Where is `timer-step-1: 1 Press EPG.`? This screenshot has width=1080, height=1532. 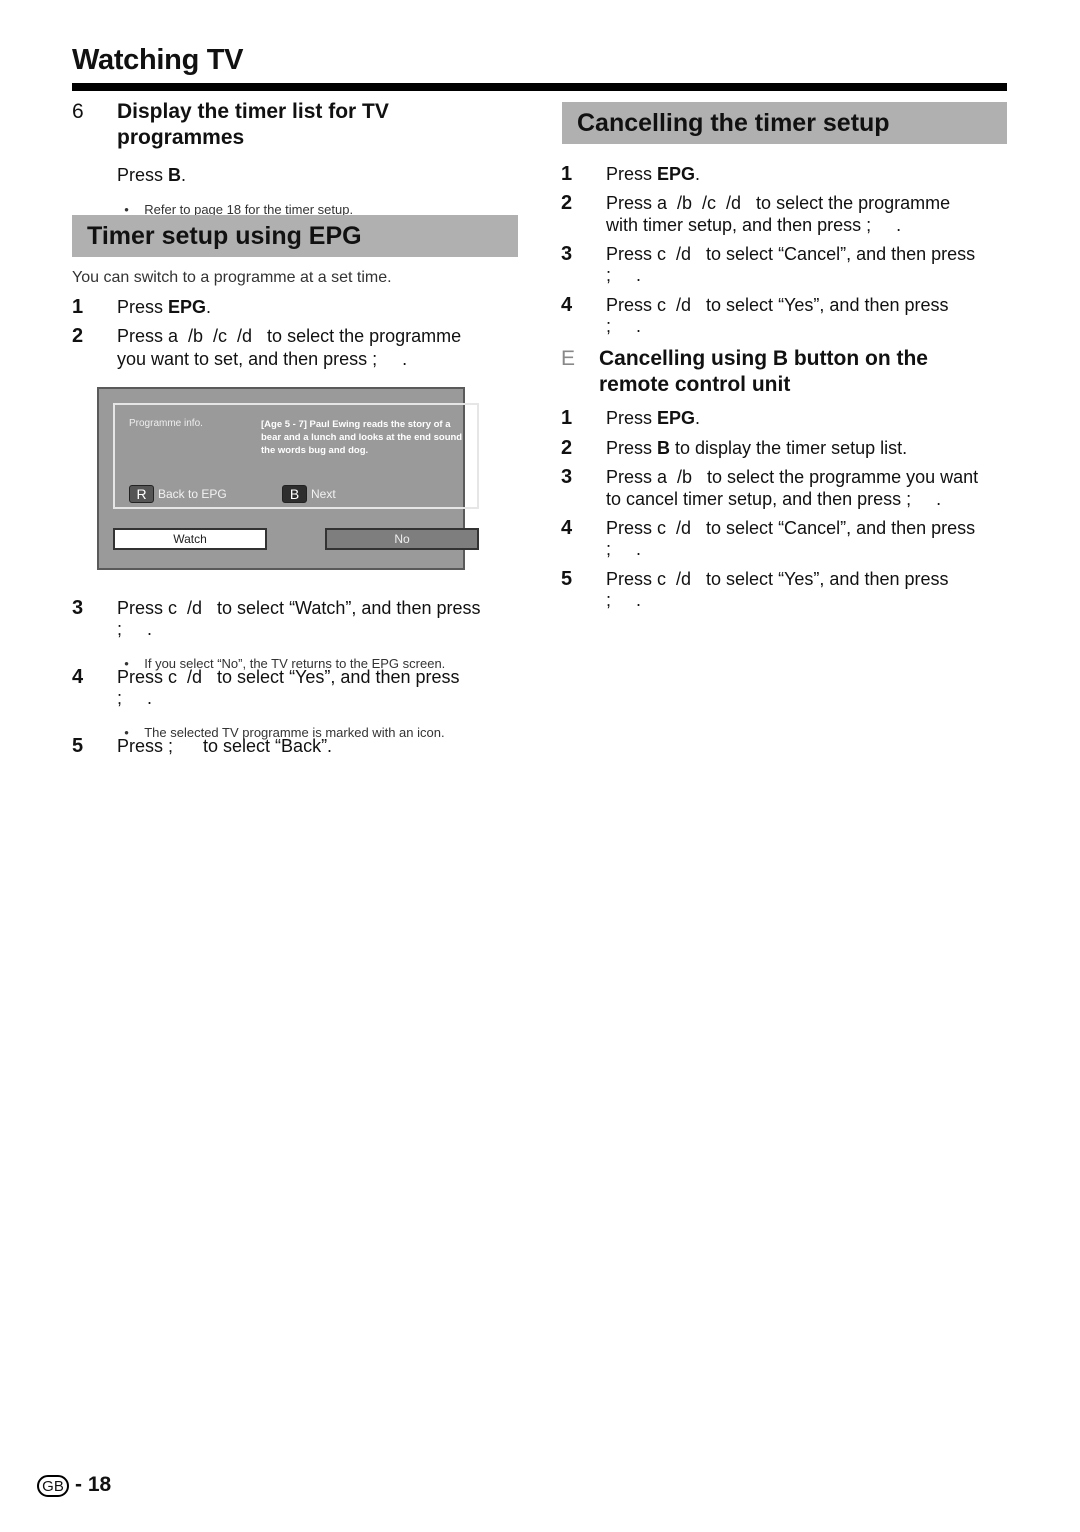
timer-step-1: 1 Press EPG. is located at coordinates (142, 307).